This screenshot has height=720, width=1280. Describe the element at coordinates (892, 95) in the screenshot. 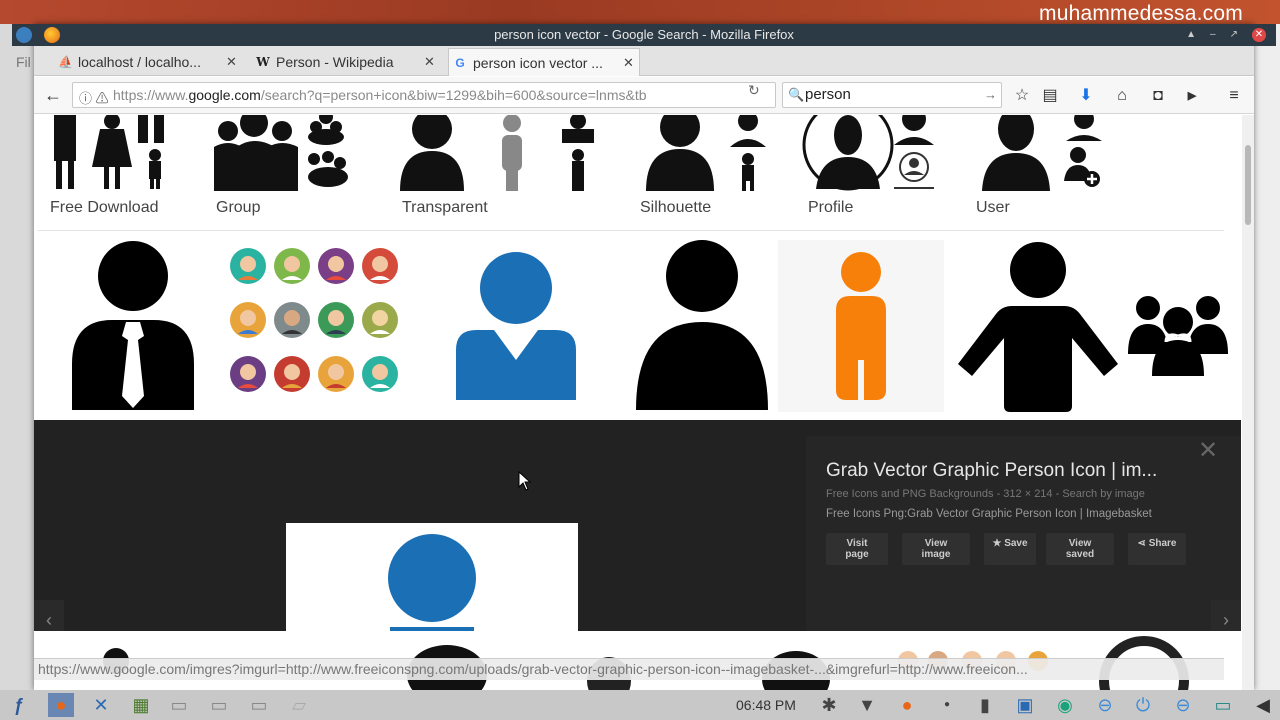

I see `search-bar: 🔍 person →` at that location.